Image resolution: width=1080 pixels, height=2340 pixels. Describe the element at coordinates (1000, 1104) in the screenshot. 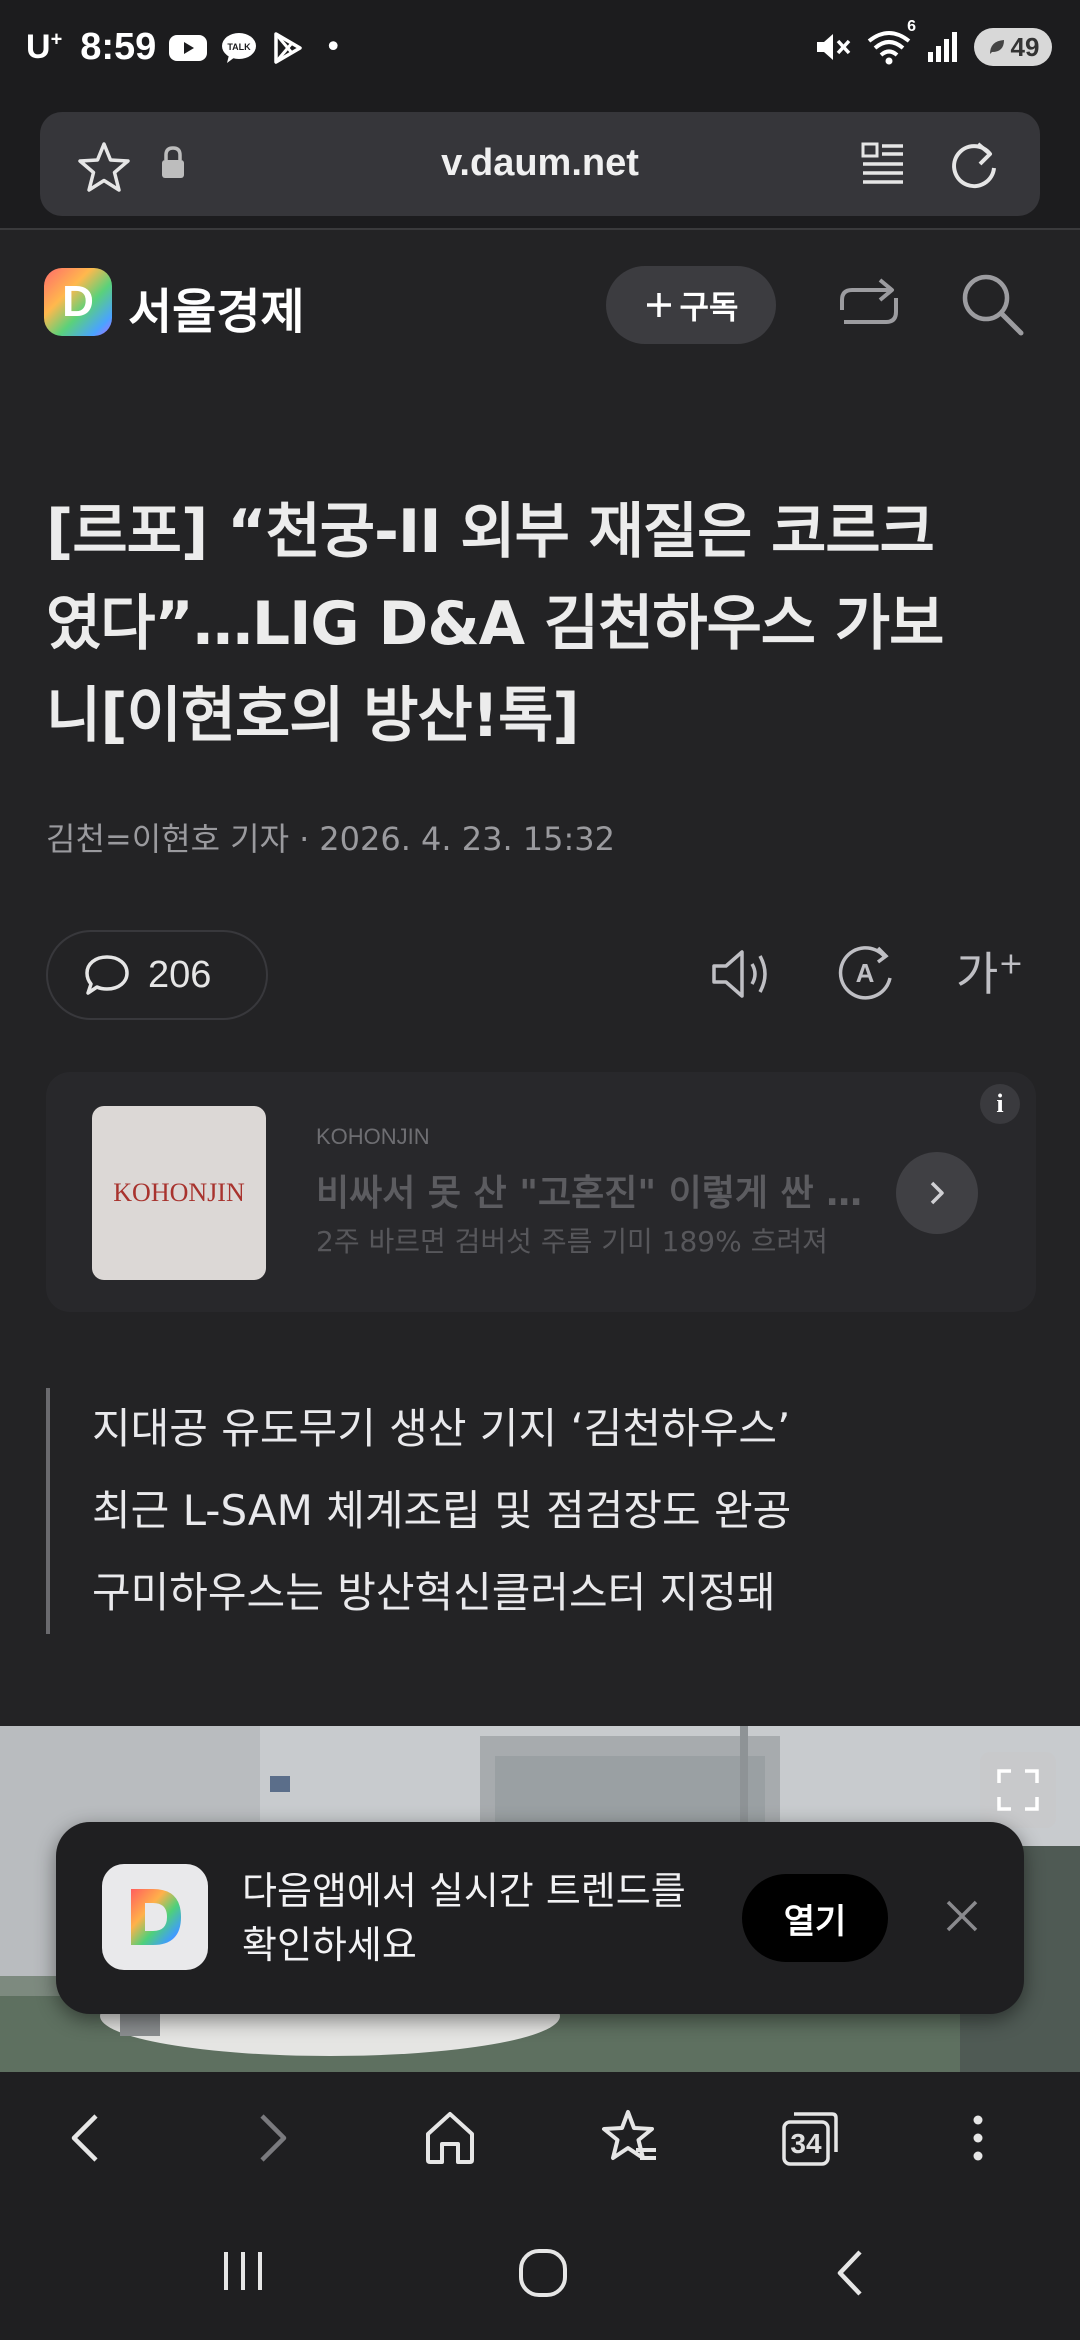

I see `ad-info-icon: i` at that location.